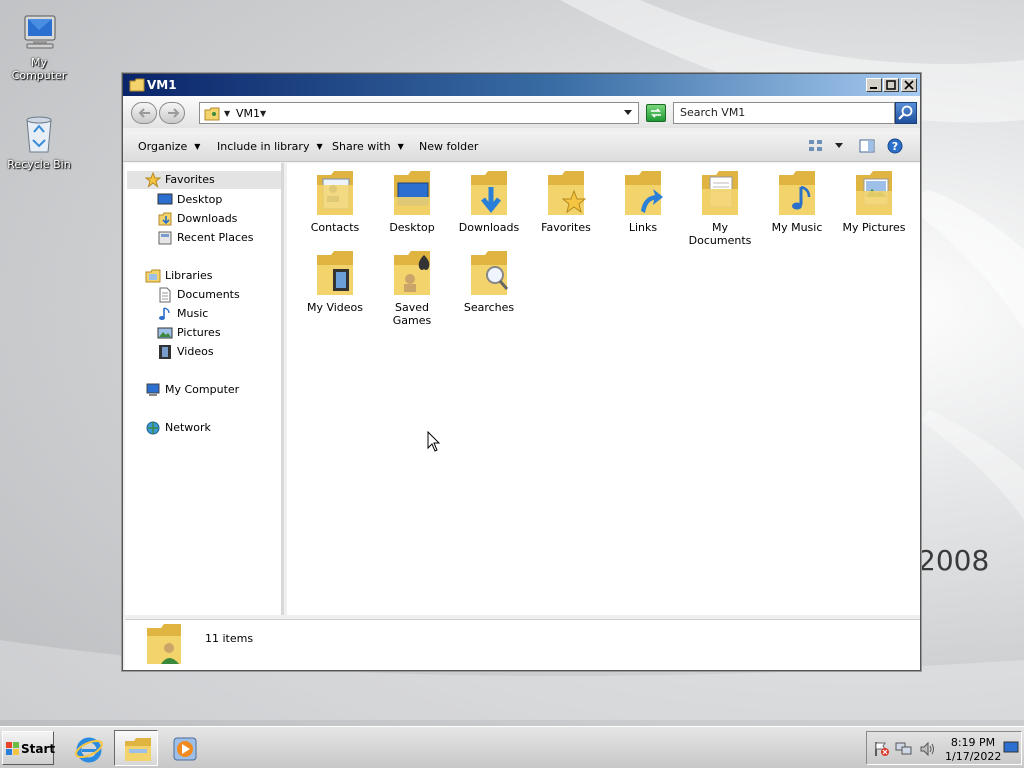  I want to click on folder-user-large-icon, so click(164, 644).